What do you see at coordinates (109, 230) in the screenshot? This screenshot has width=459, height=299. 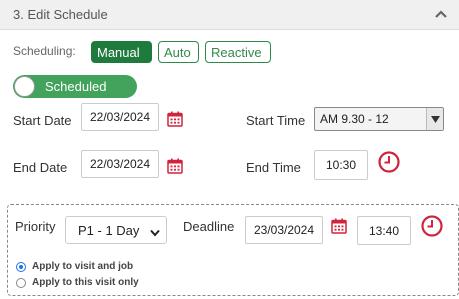 I see `priority-value: P1 - 1 Day` at bounding box center [109, 230].